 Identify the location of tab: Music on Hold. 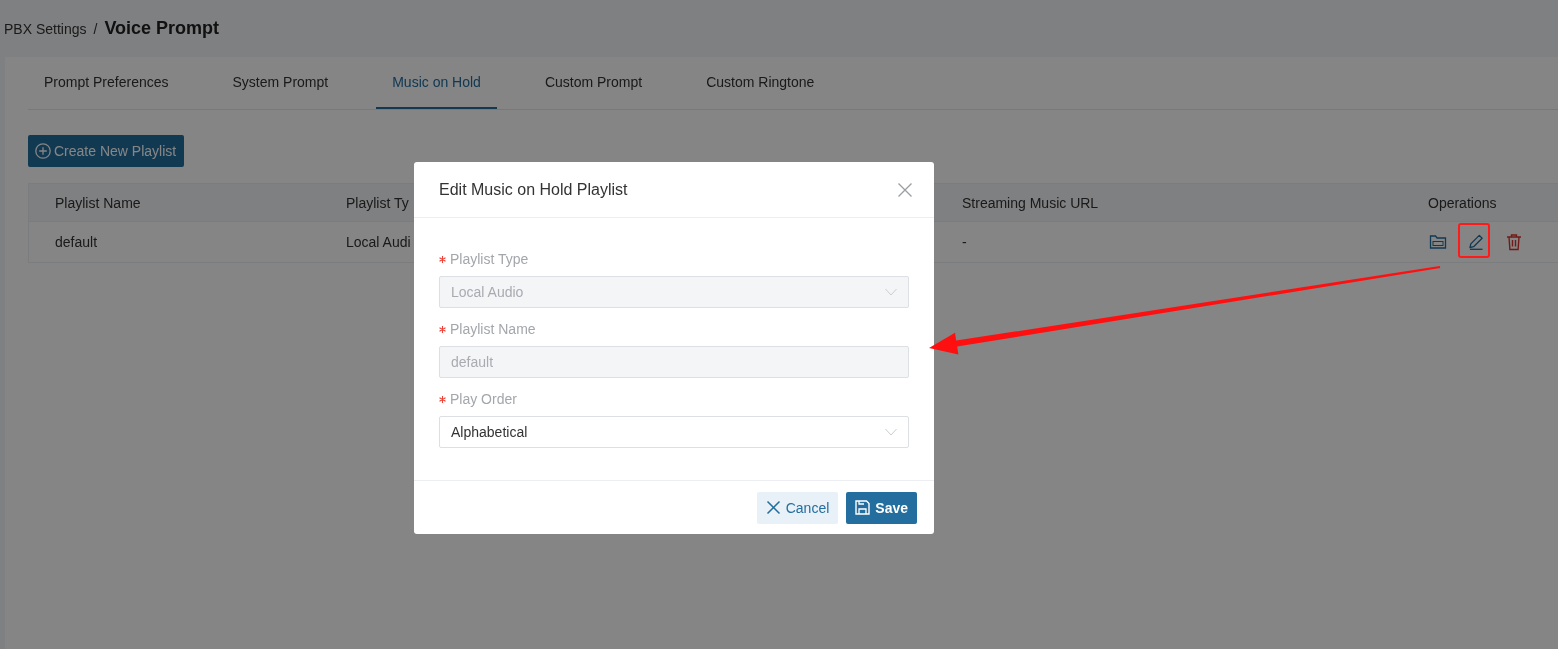
(436, 83).